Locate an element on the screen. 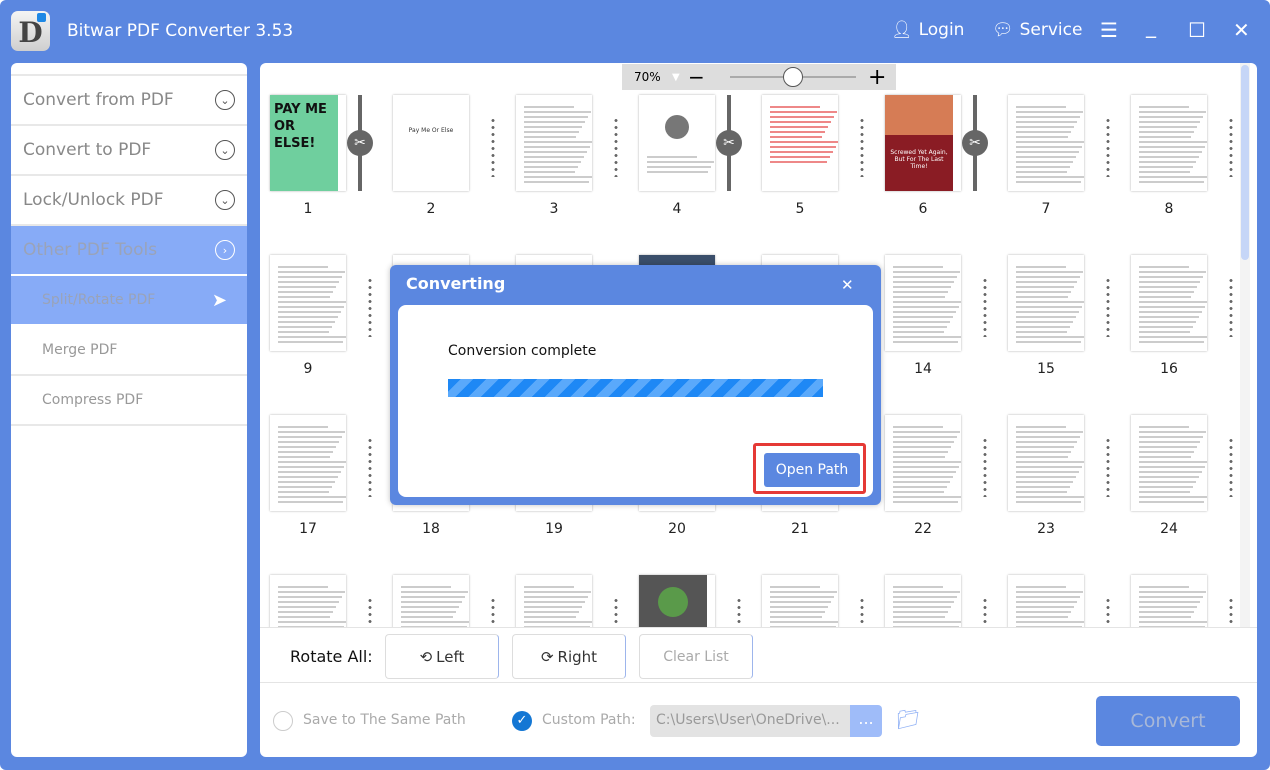 This screenshot has width=1270, height=770. maximize-icon: ☐ is located at coordinates (1197, 30).